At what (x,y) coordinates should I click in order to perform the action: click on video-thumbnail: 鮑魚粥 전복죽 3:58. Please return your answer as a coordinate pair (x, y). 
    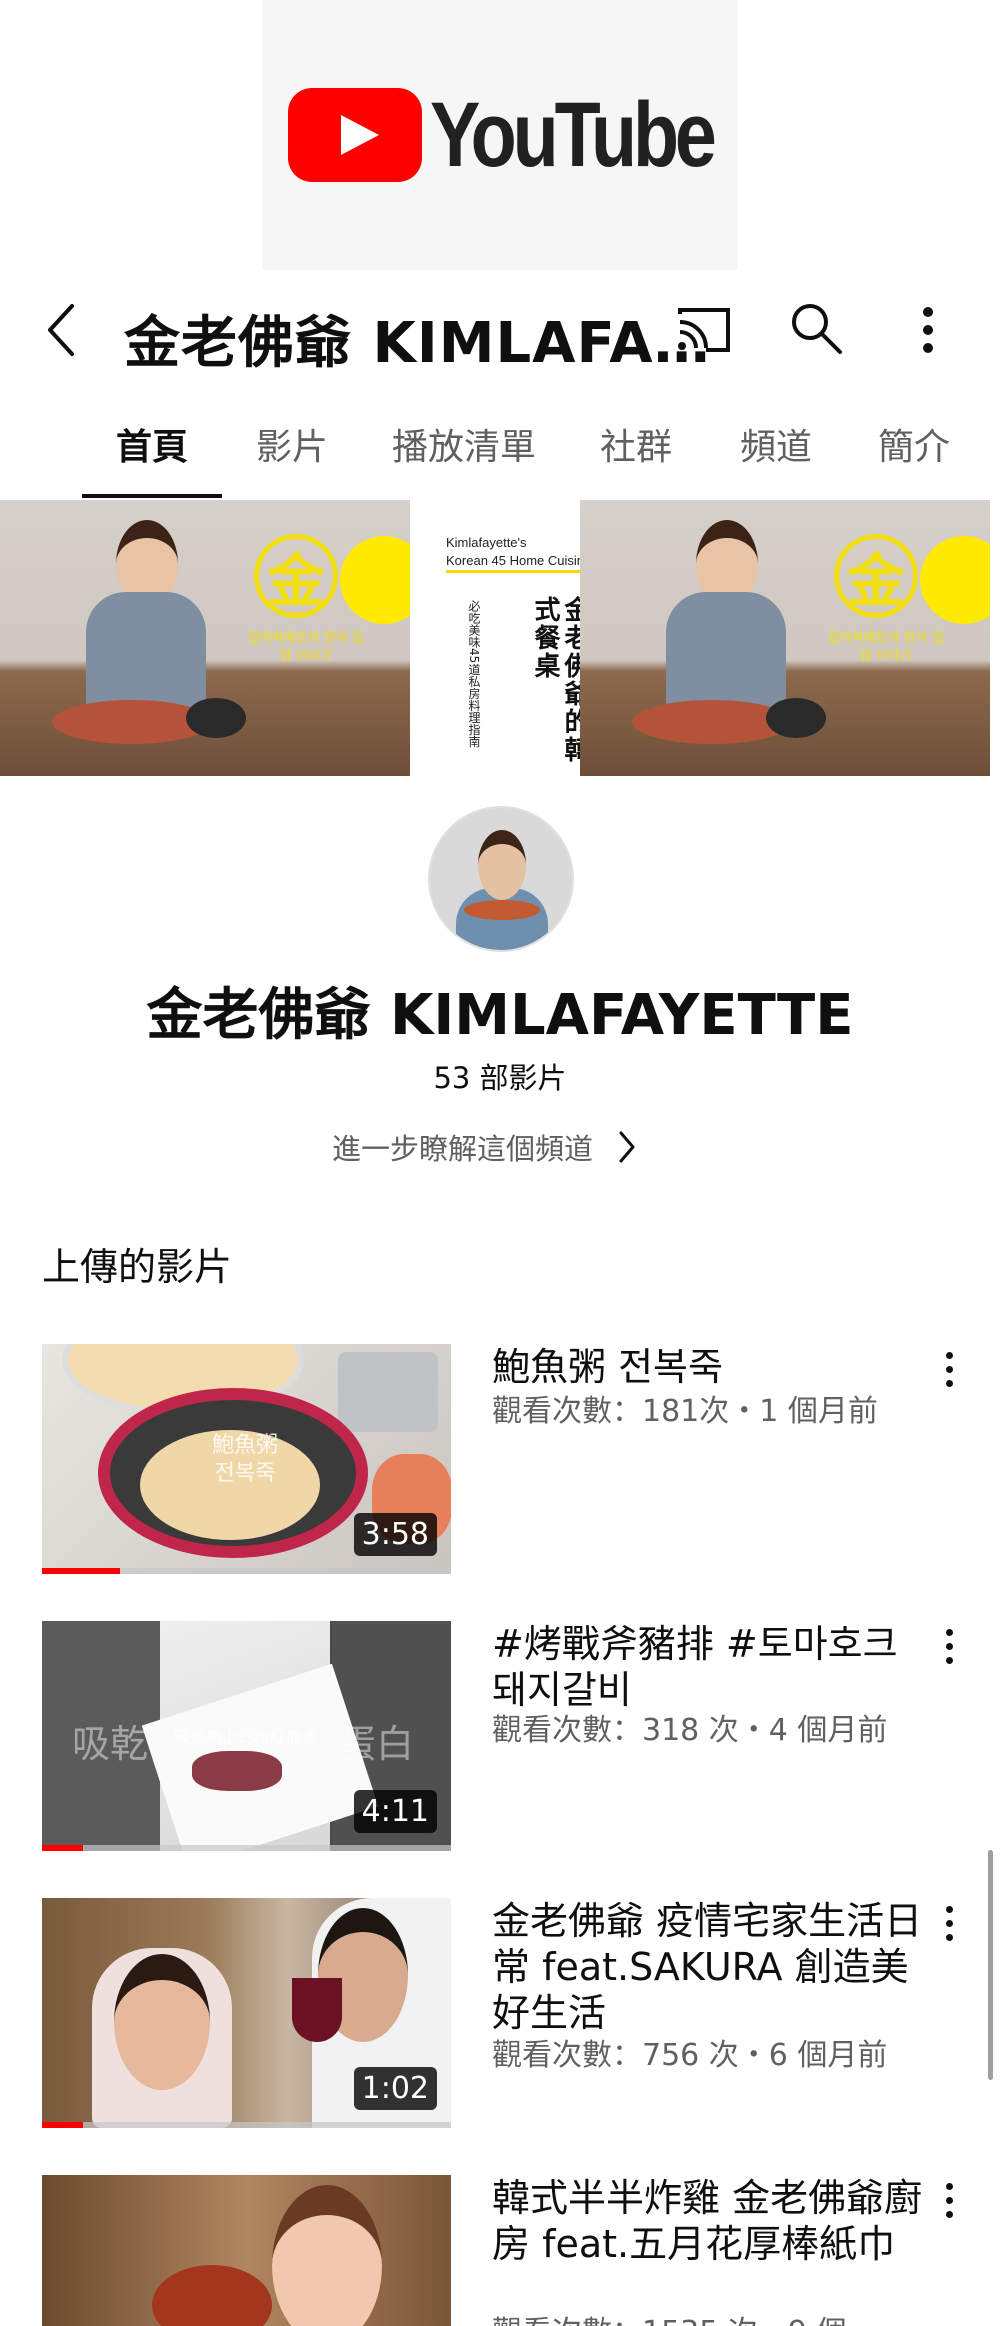
    Looking at the image, I should click on (246, 1459).